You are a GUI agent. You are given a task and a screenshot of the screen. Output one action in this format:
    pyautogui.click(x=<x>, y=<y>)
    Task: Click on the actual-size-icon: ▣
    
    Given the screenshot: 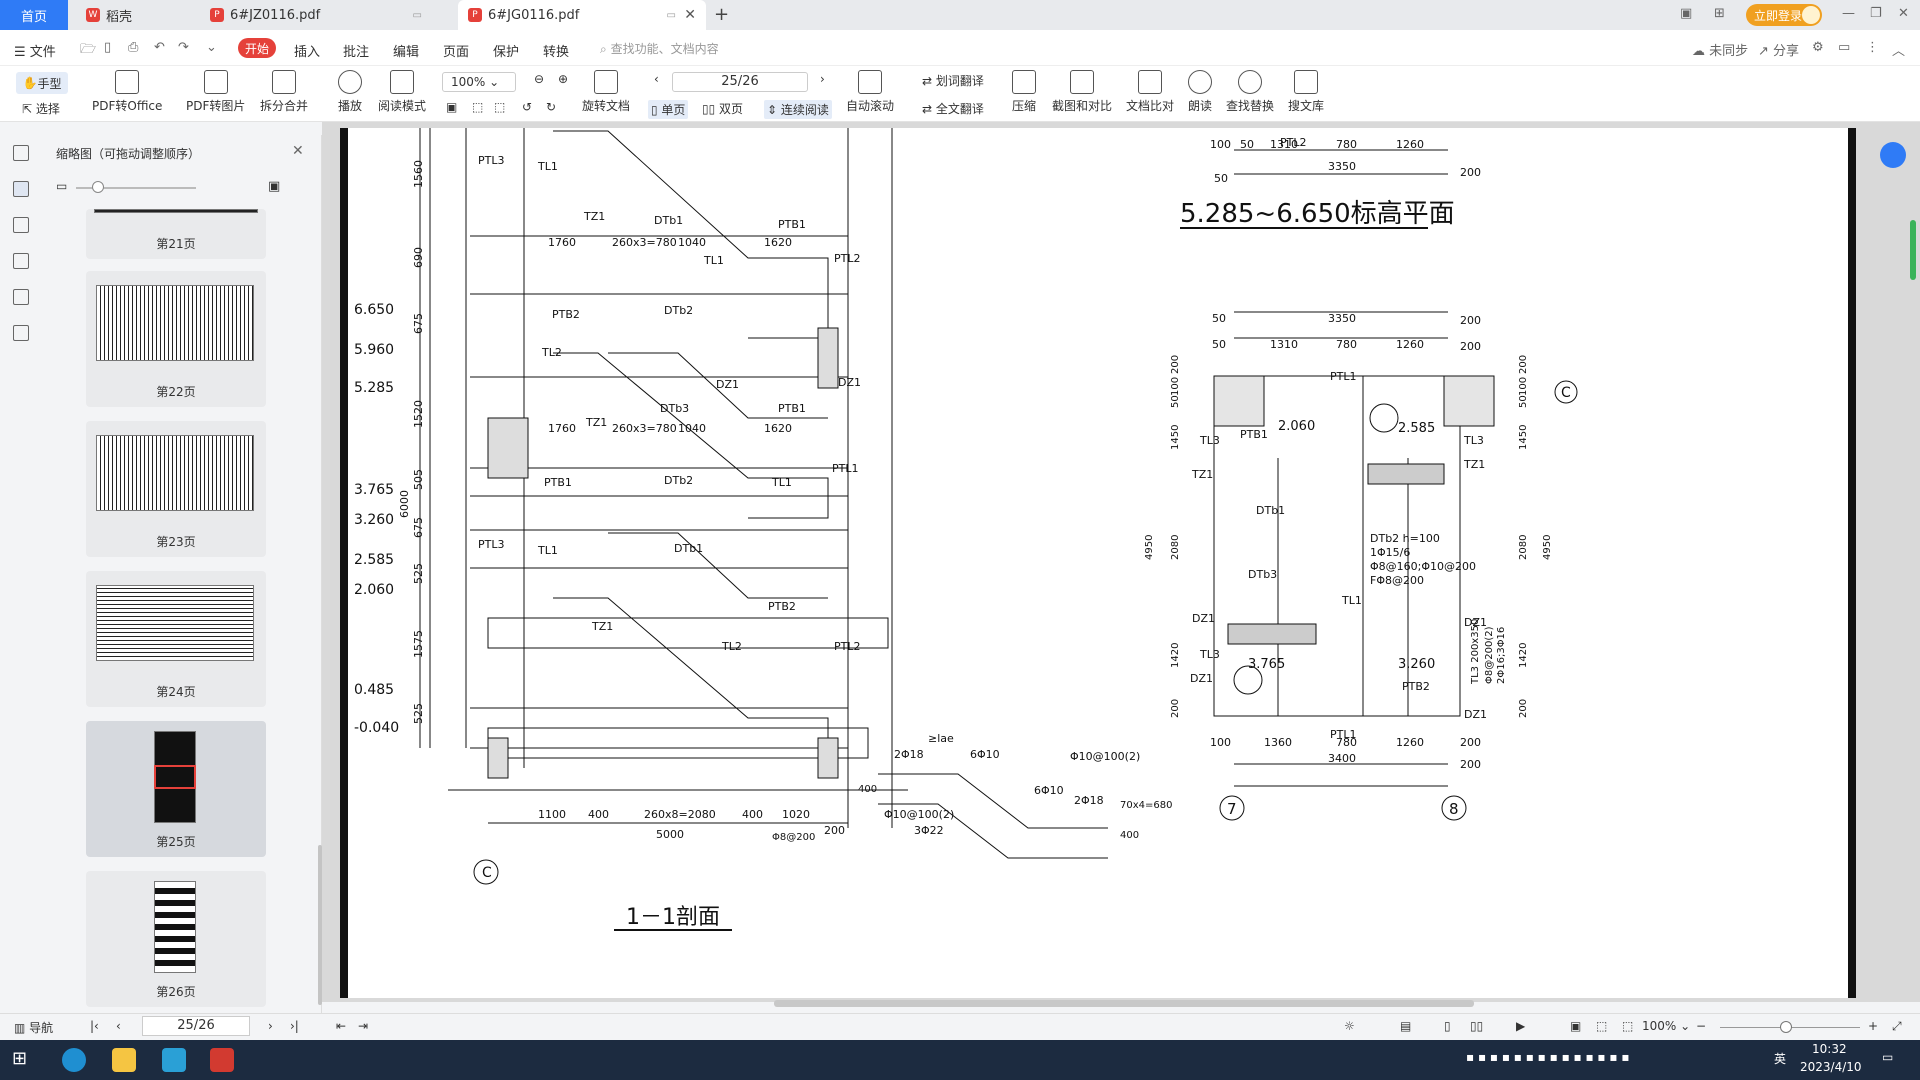 What is the action you would take?
    pyautogui.click(x=1575, y=1026)
    